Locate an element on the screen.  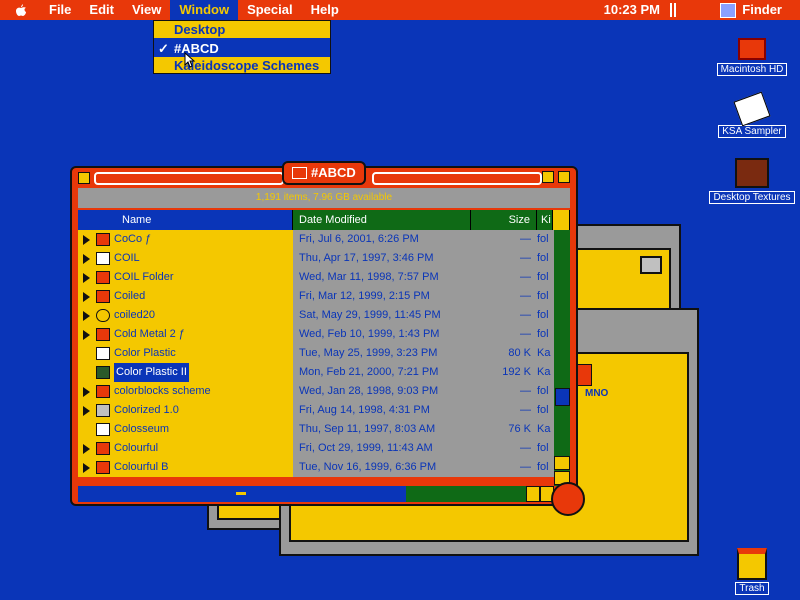
column-header-kind: Ki is located at coordinates (545, 220).